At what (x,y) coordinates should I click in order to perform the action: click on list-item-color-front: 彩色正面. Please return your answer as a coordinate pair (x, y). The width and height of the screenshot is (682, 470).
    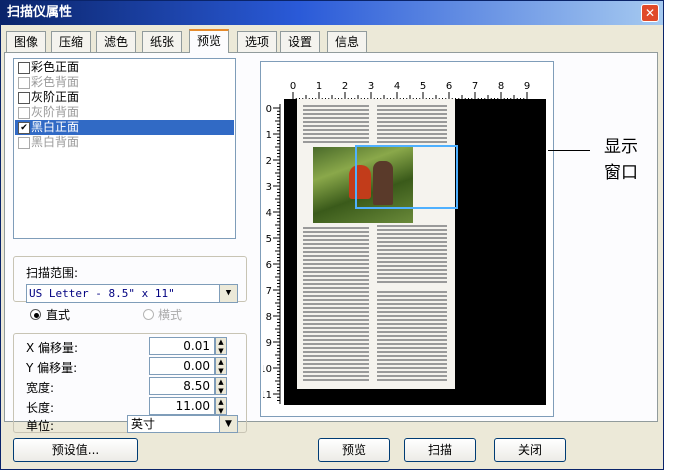
    Looking at the image, I should click on (124, 67).